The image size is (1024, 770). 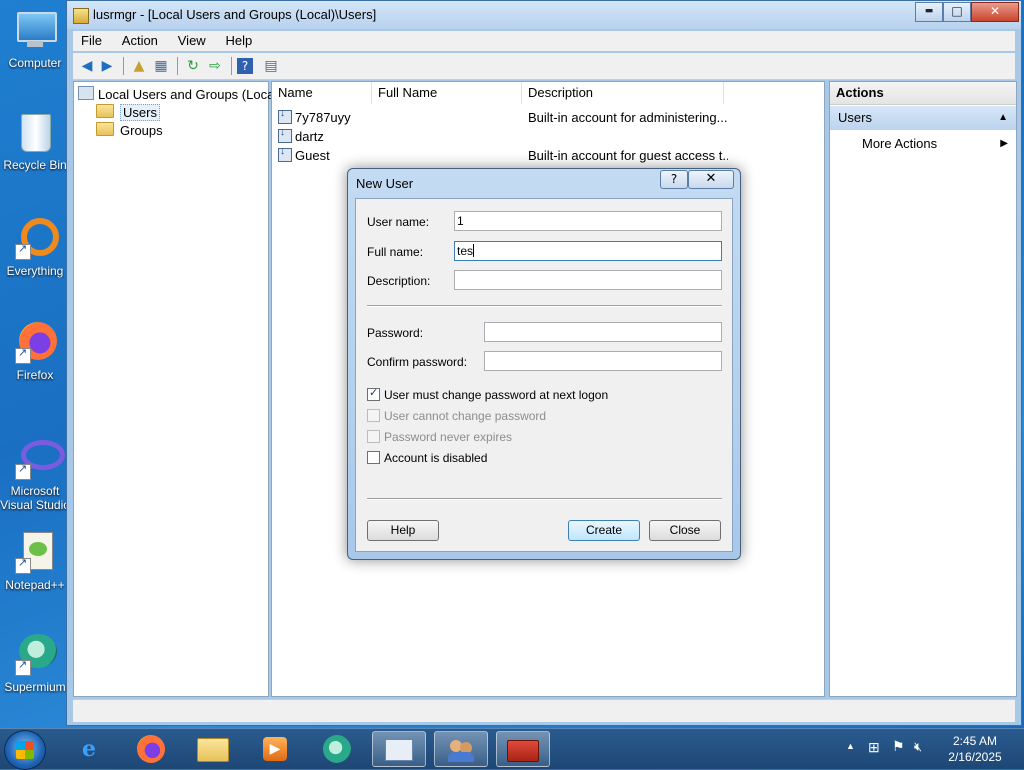 I want to click on clock-date: 2/16/2025, so click(x=975, y=757).